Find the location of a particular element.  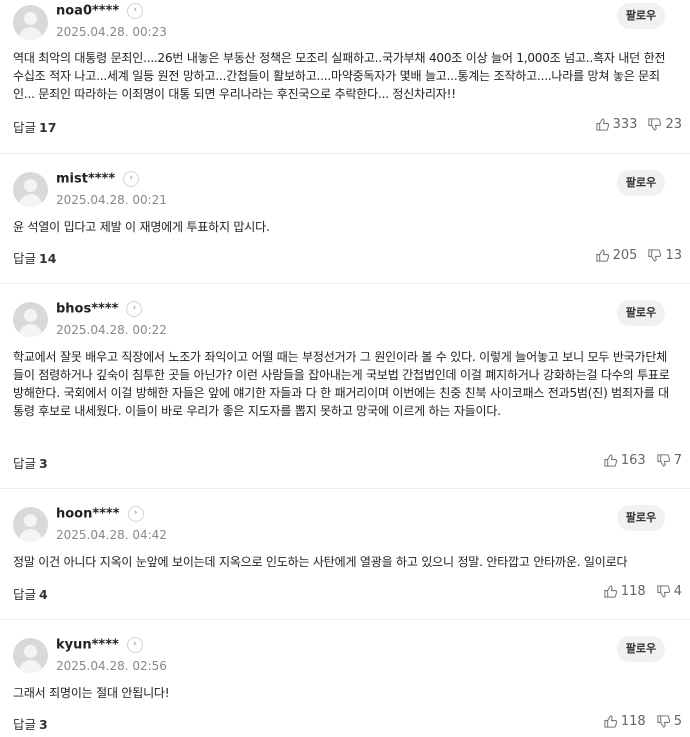

dislike-count: 5 is located at coordinates (677, 721).